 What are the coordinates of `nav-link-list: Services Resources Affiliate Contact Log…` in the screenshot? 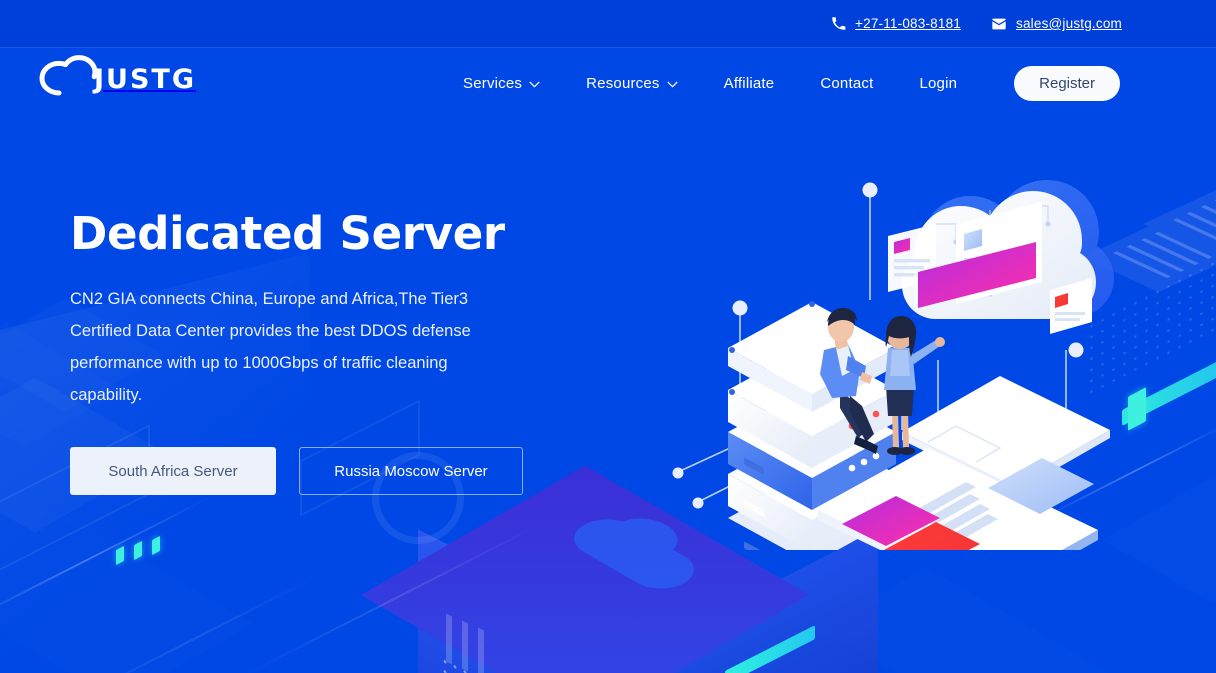 It's located at (780, 83).